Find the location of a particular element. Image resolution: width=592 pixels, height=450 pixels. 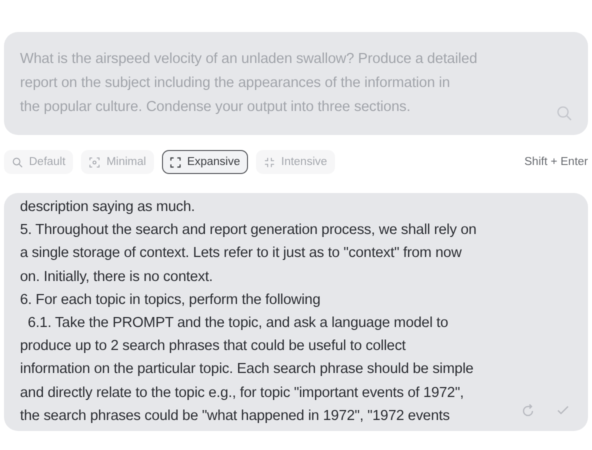

mode-tab: Intensive is located at coordinates (296, 162).